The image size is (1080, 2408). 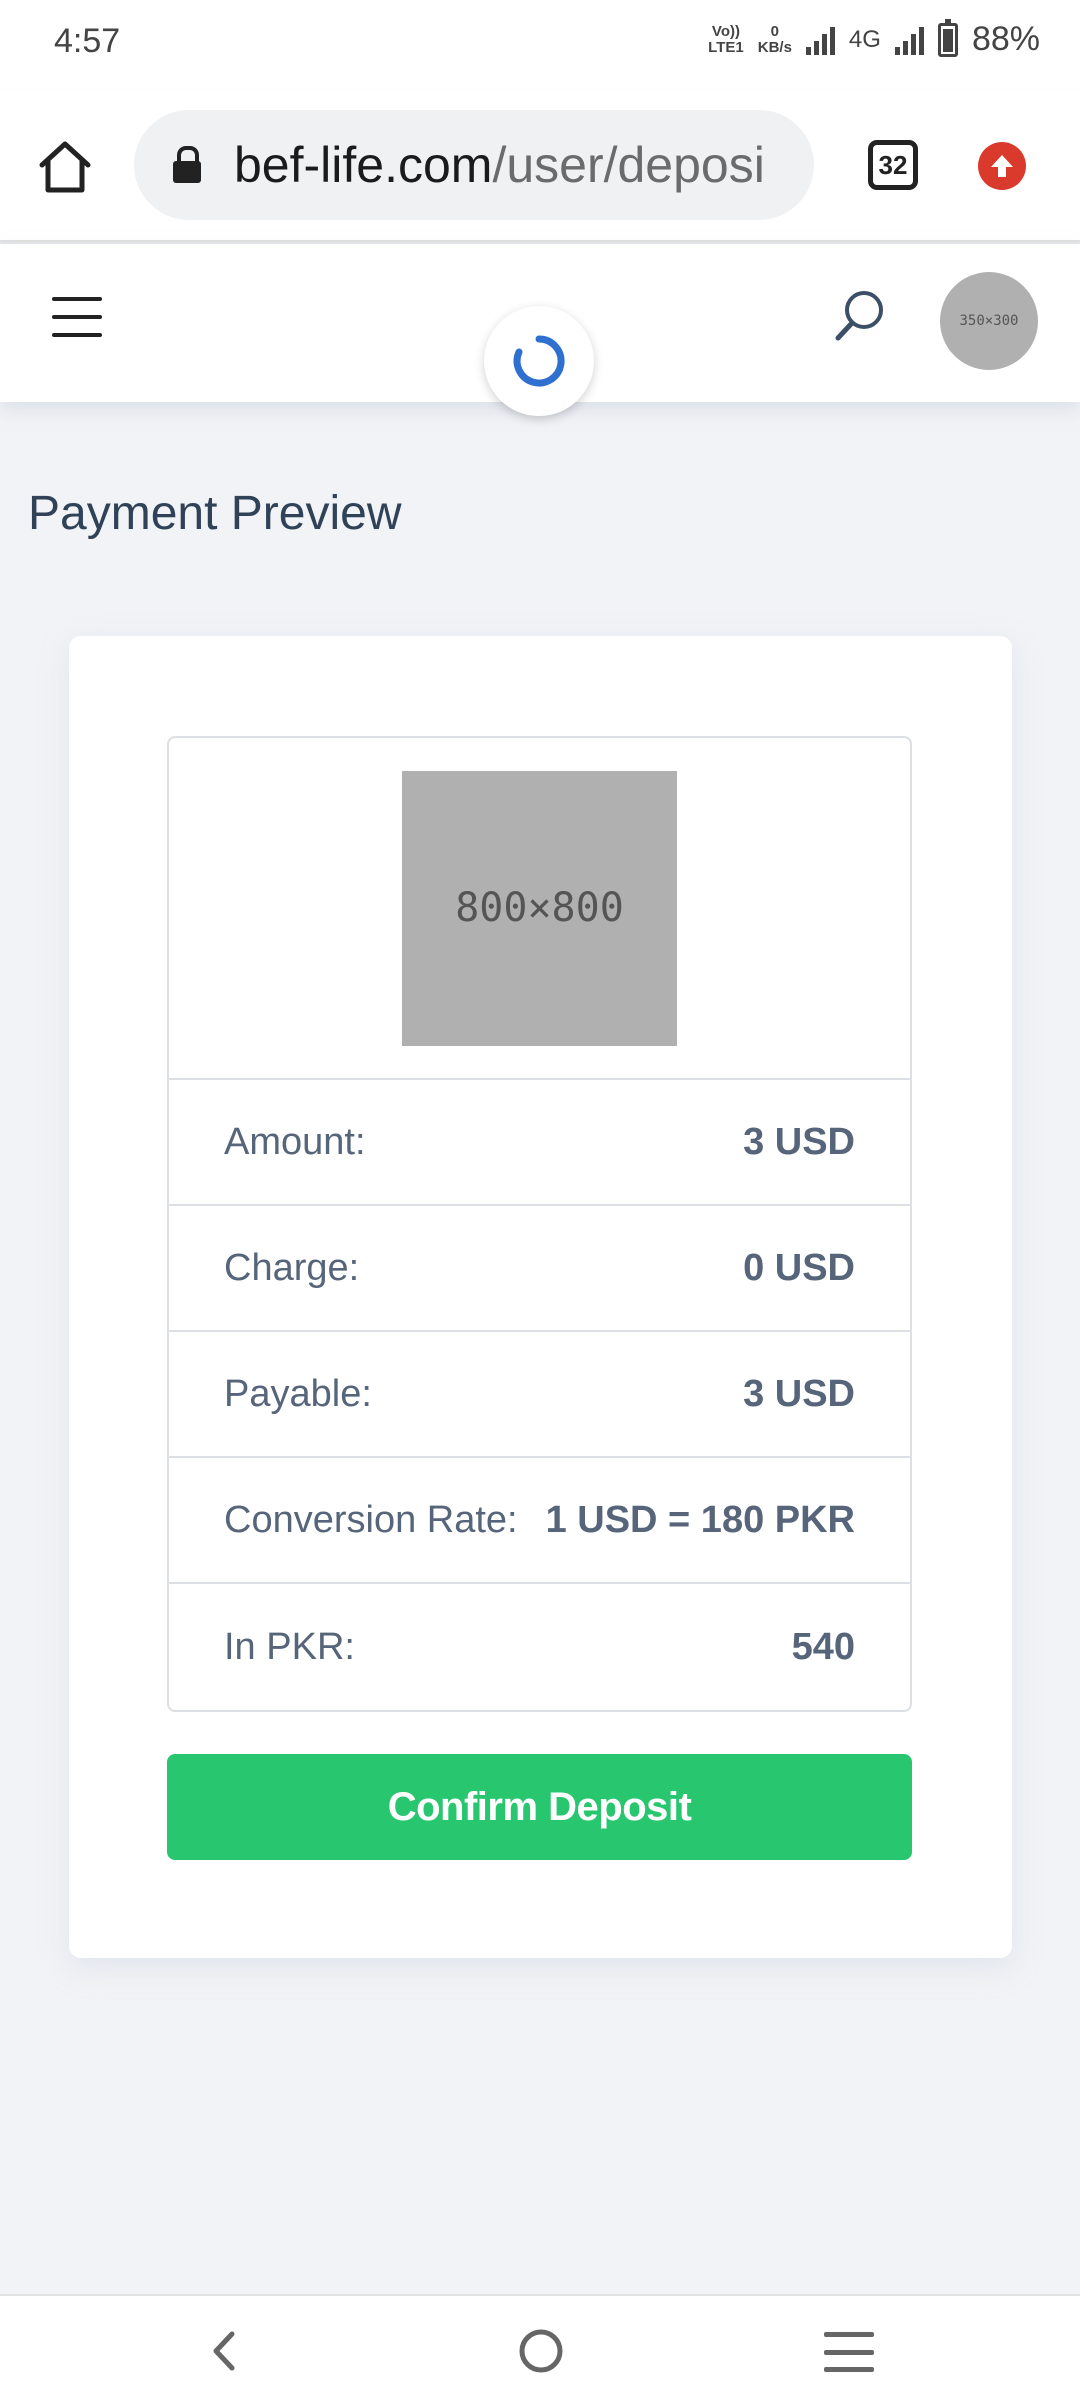 I want to click on browser-toolbar: bef-life.com/user/deposi 32, so click(x=540, y=166).